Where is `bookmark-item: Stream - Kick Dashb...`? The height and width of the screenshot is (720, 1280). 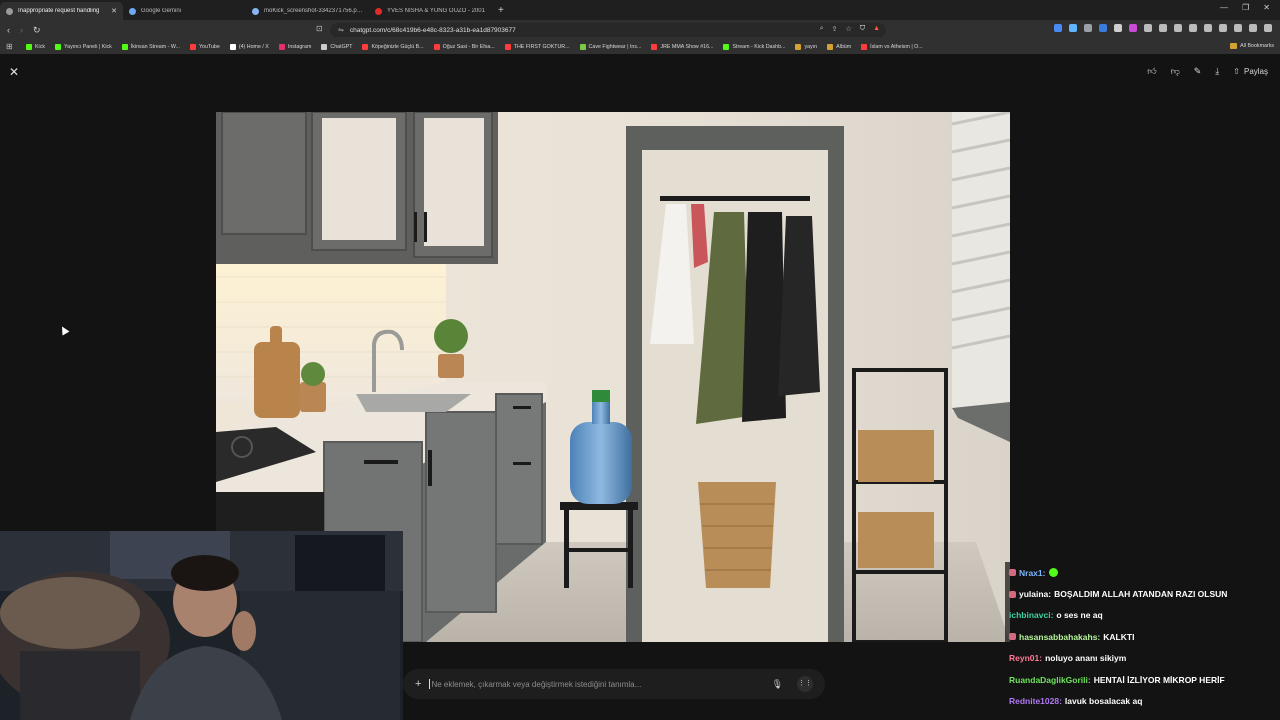
bookmark-item: Stream - Kick Dashb... is located at coordinates (754, 47).